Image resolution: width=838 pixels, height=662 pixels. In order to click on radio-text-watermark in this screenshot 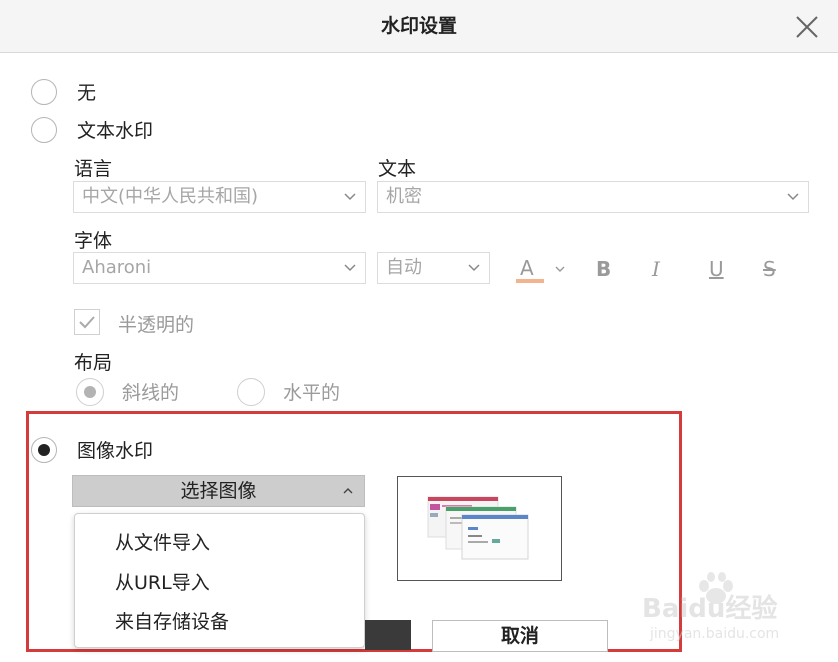, I will do `click(44, 130)`.